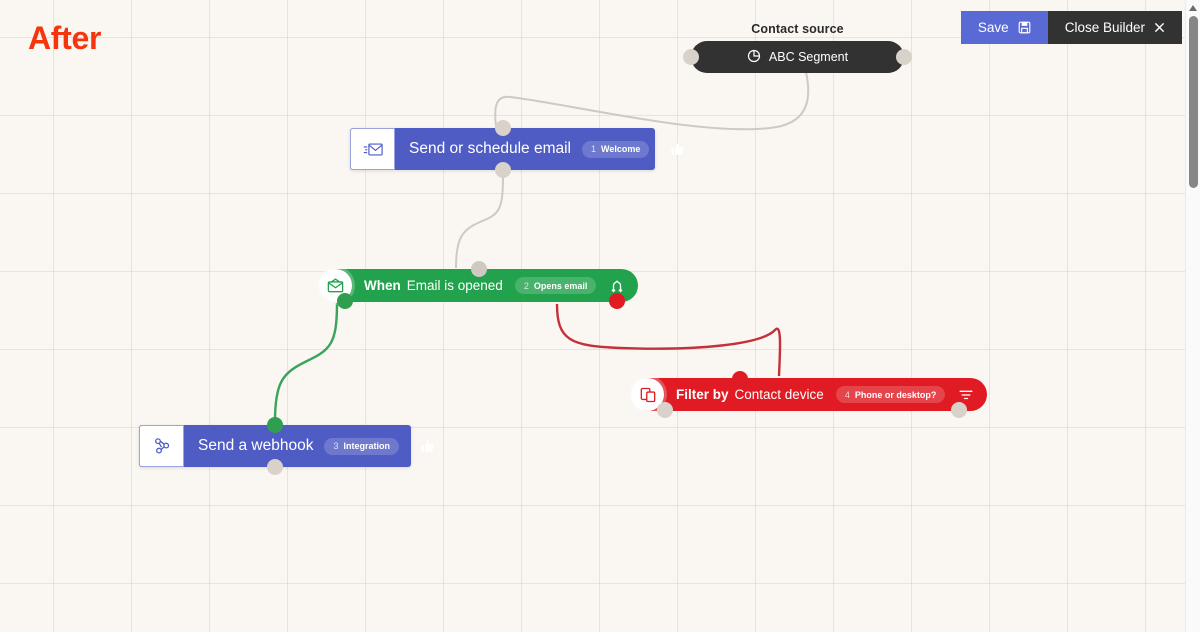  Describe the element at coordinates (1104, 27) in the screenshot. I see `close-builder-label: Close Builder` at that location.